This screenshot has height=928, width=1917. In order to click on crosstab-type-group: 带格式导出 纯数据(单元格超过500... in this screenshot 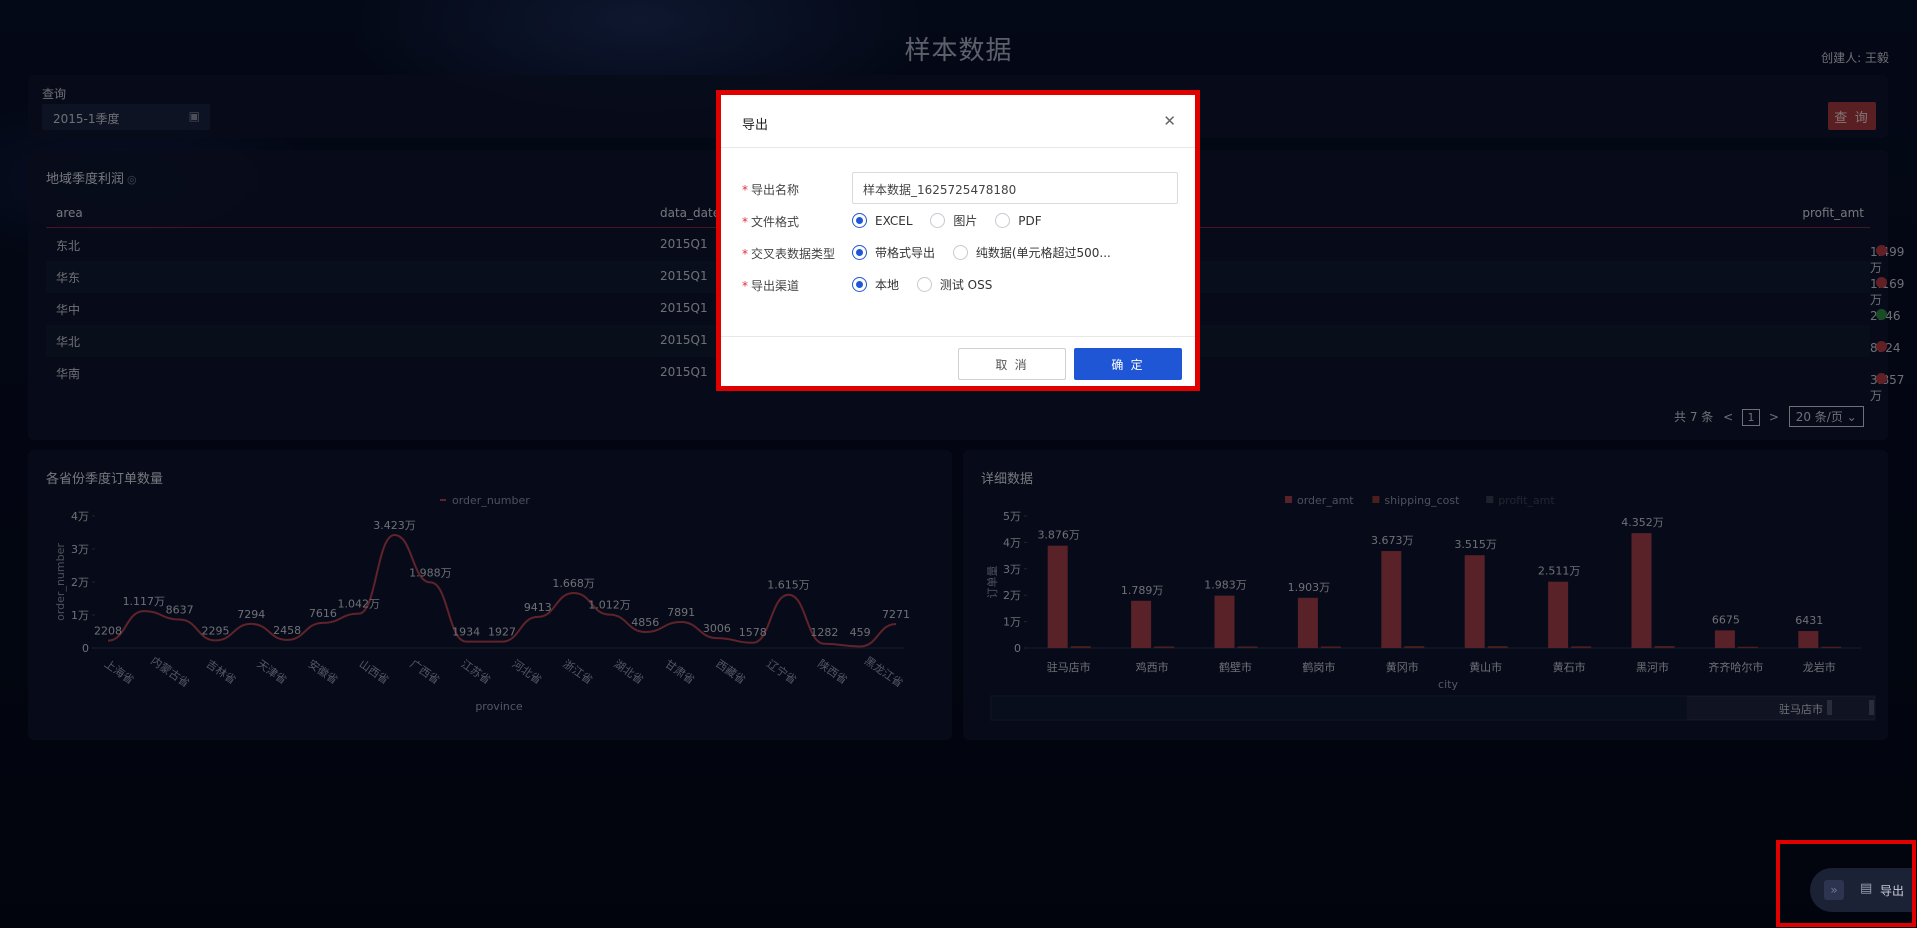, I will do `click(988, 252)`.